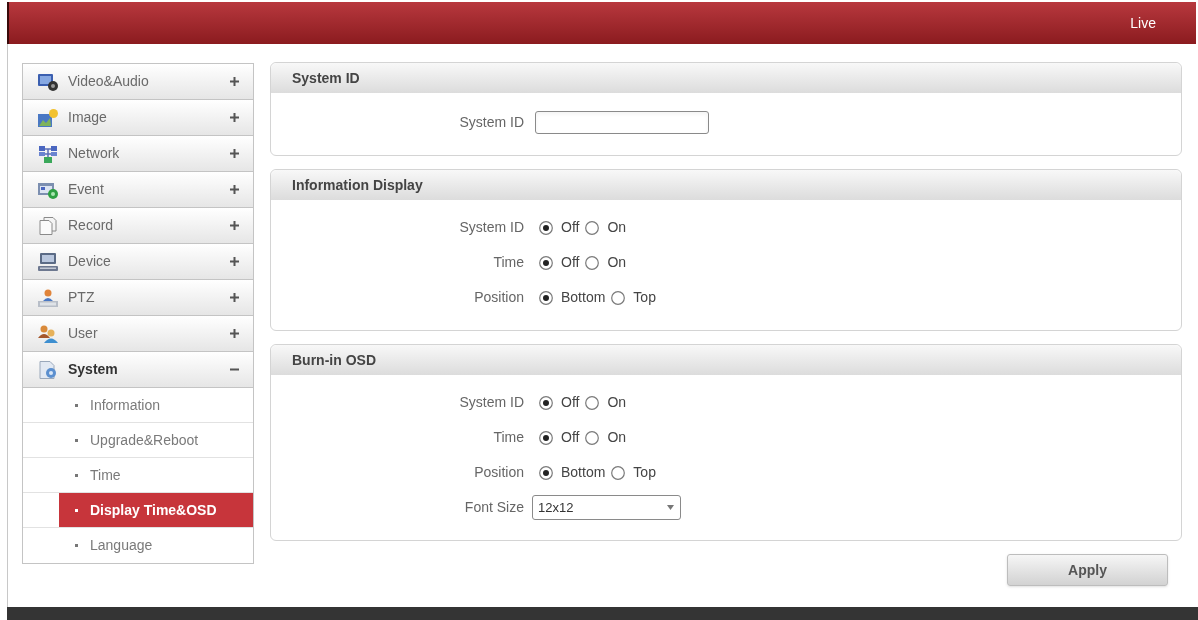 Image resolution: width=1198 pixels, height=620 pixels. Describe the element at coordinates (606, 507) in the screenshot. I see `font-size-select: 12x12` at that location.